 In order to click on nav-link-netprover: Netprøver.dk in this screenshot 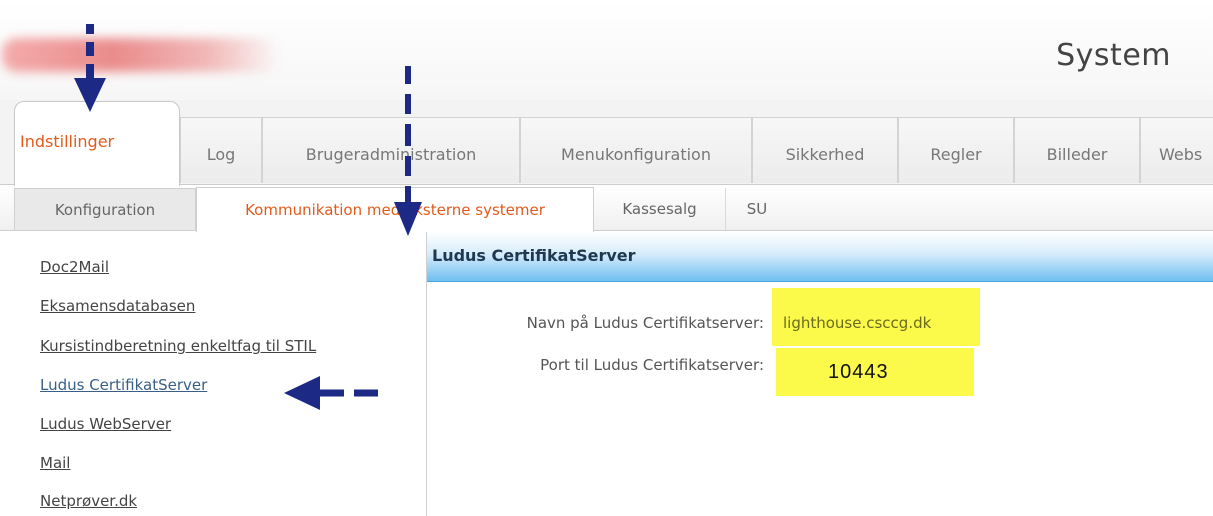, I will do `click(88, 501)`.